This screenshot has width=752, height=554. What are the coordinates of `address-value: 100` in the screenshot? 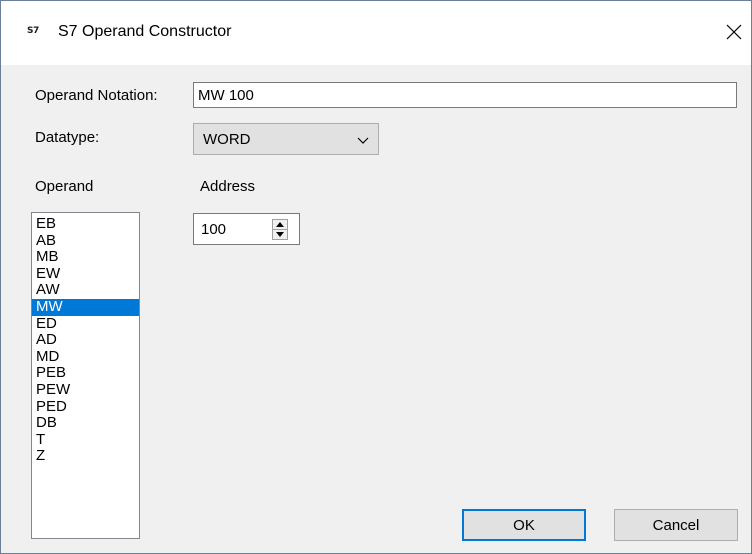 It's located at (213, 229).